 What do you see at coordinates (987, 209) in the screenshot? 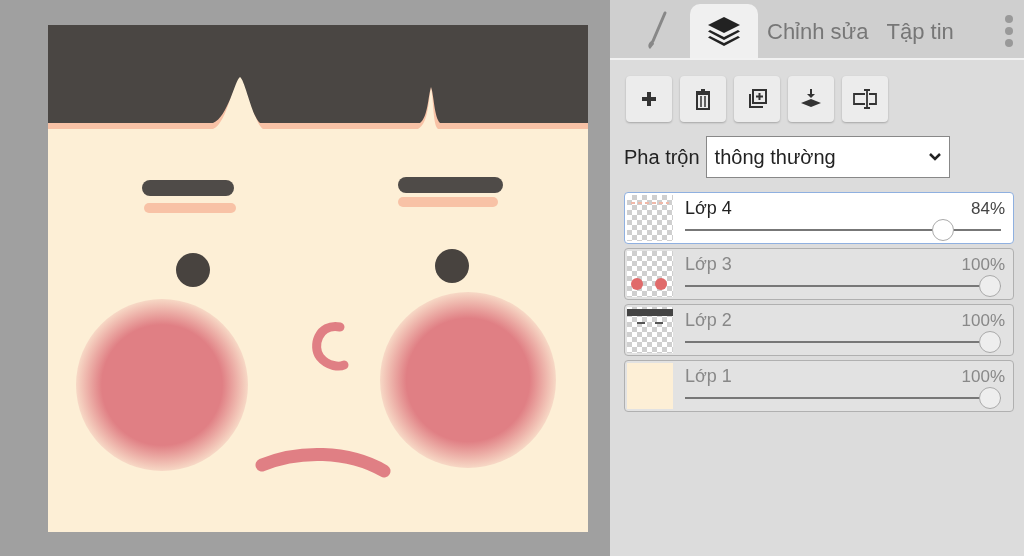
I see `opacity-value: 84%` at bounding box center [987, 209].